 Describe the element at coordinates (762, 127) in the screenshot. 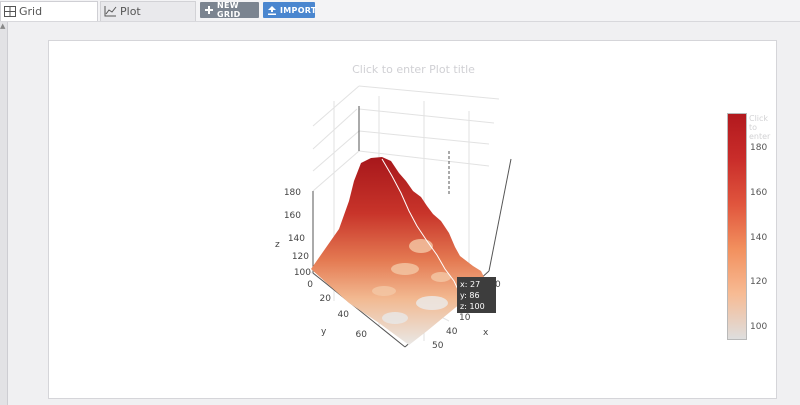

I see `colorbar-title: Click to enter` at that location.